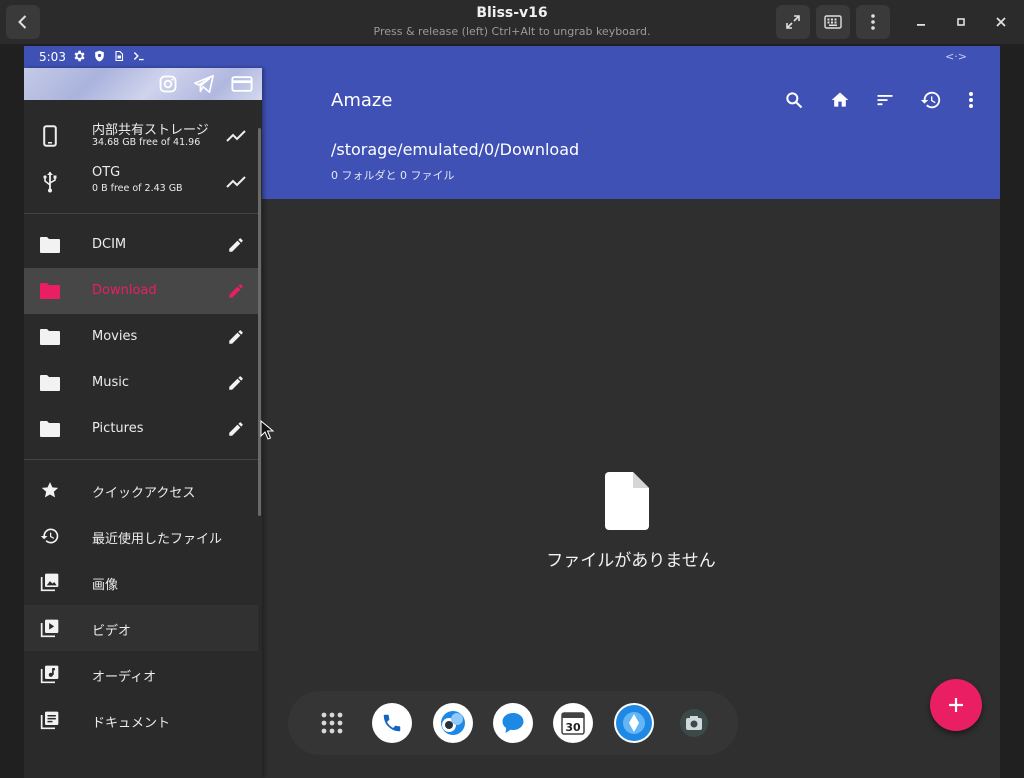  What do you see at coordinates (118, 428) in the screenshot?
I see `folder-label: Pictures` at bounding box center [118, 428].